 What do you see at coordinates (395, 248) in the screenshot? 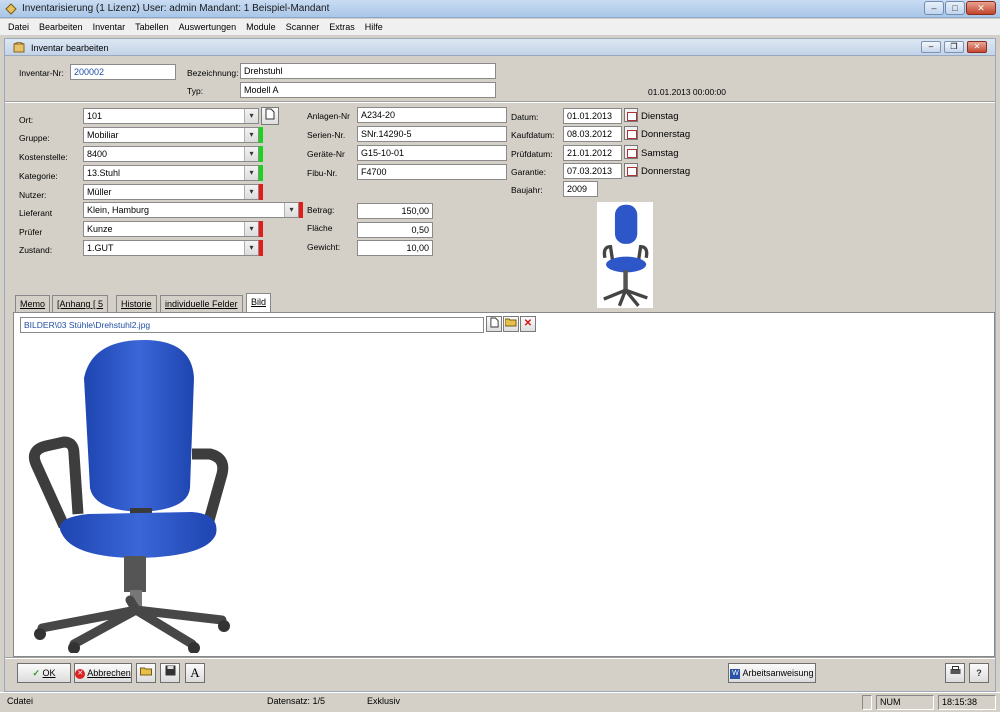
I see `gewicht-field: 10,00` at bounding box center [395, 248].